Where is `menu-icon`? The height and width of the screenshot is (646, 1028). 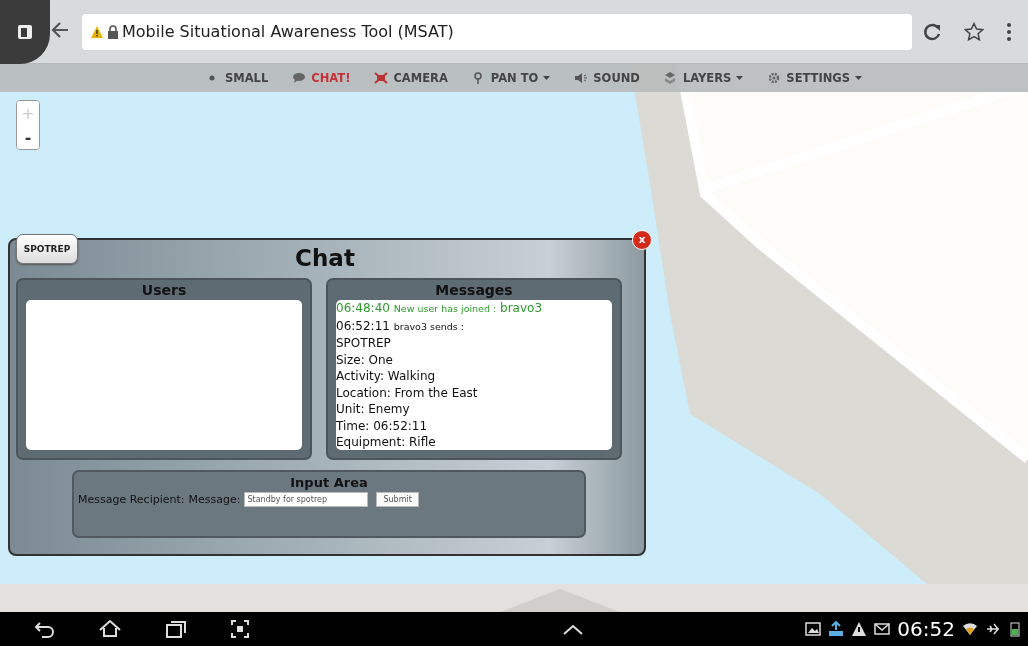
menu-icon is located at coordinates (1009, 31).